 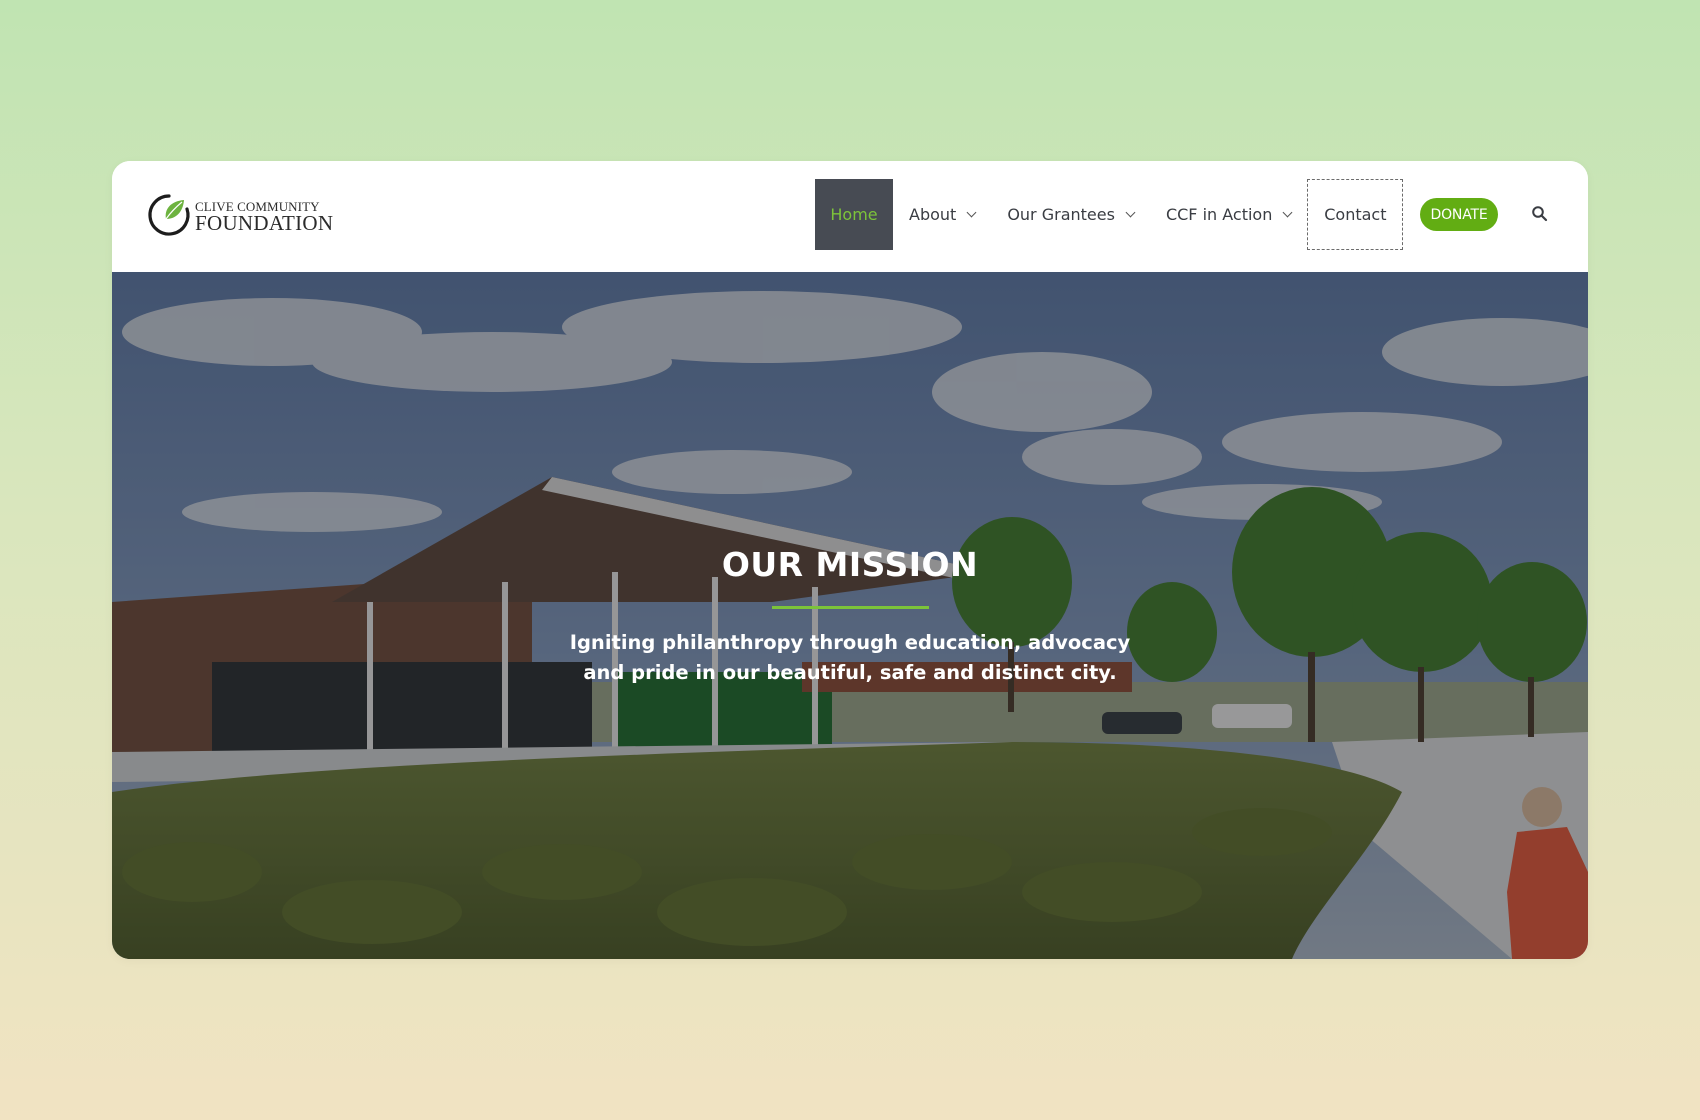 I want to click on nav-item-about: About, so click(x=942, y=214).